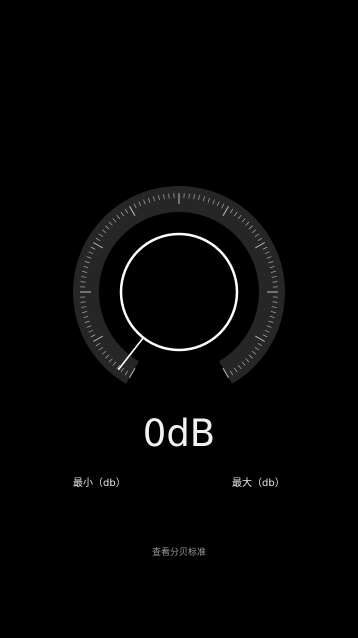 This screenshot has width=358, height=638. I want to click on dial-center-circle, so click(179, 292).